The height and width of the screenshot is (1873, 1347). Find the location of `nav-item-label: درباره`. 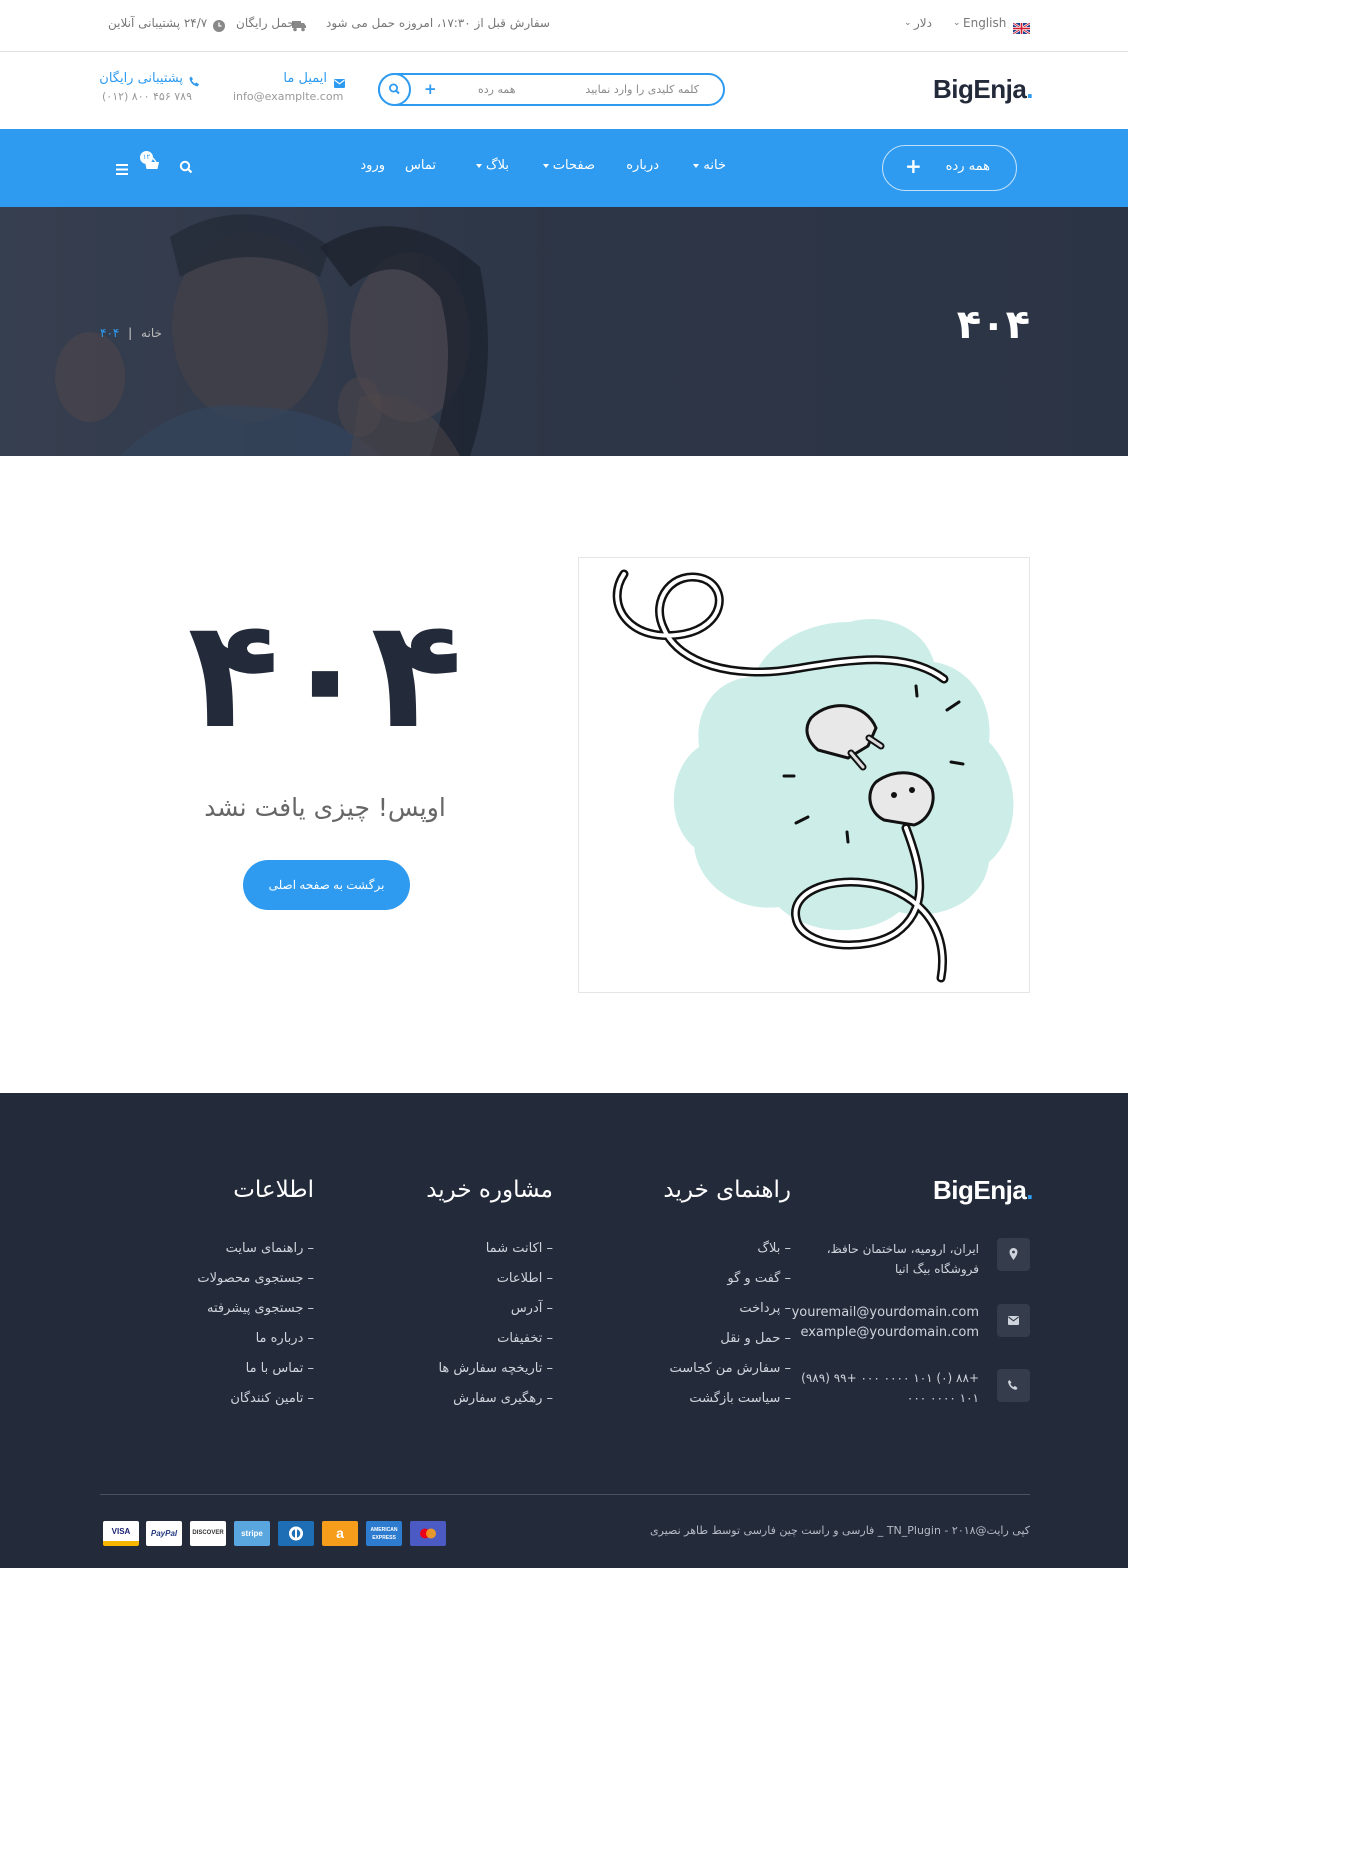

nav-item-label: درباره is located at coordinates (642, 165).